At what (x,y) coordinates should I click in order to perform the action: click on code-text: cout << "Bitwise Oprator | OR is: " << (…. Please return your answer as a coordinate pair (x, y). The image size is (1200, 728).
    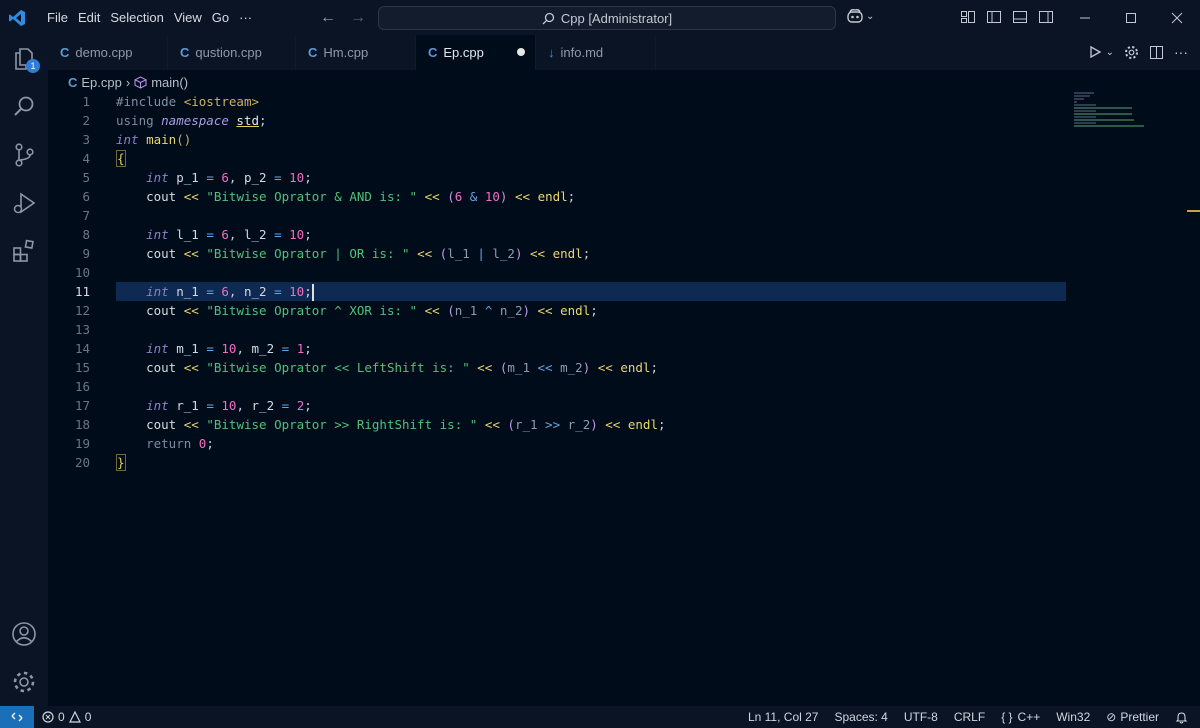
    Looking at the image, I should click on (368, 253).